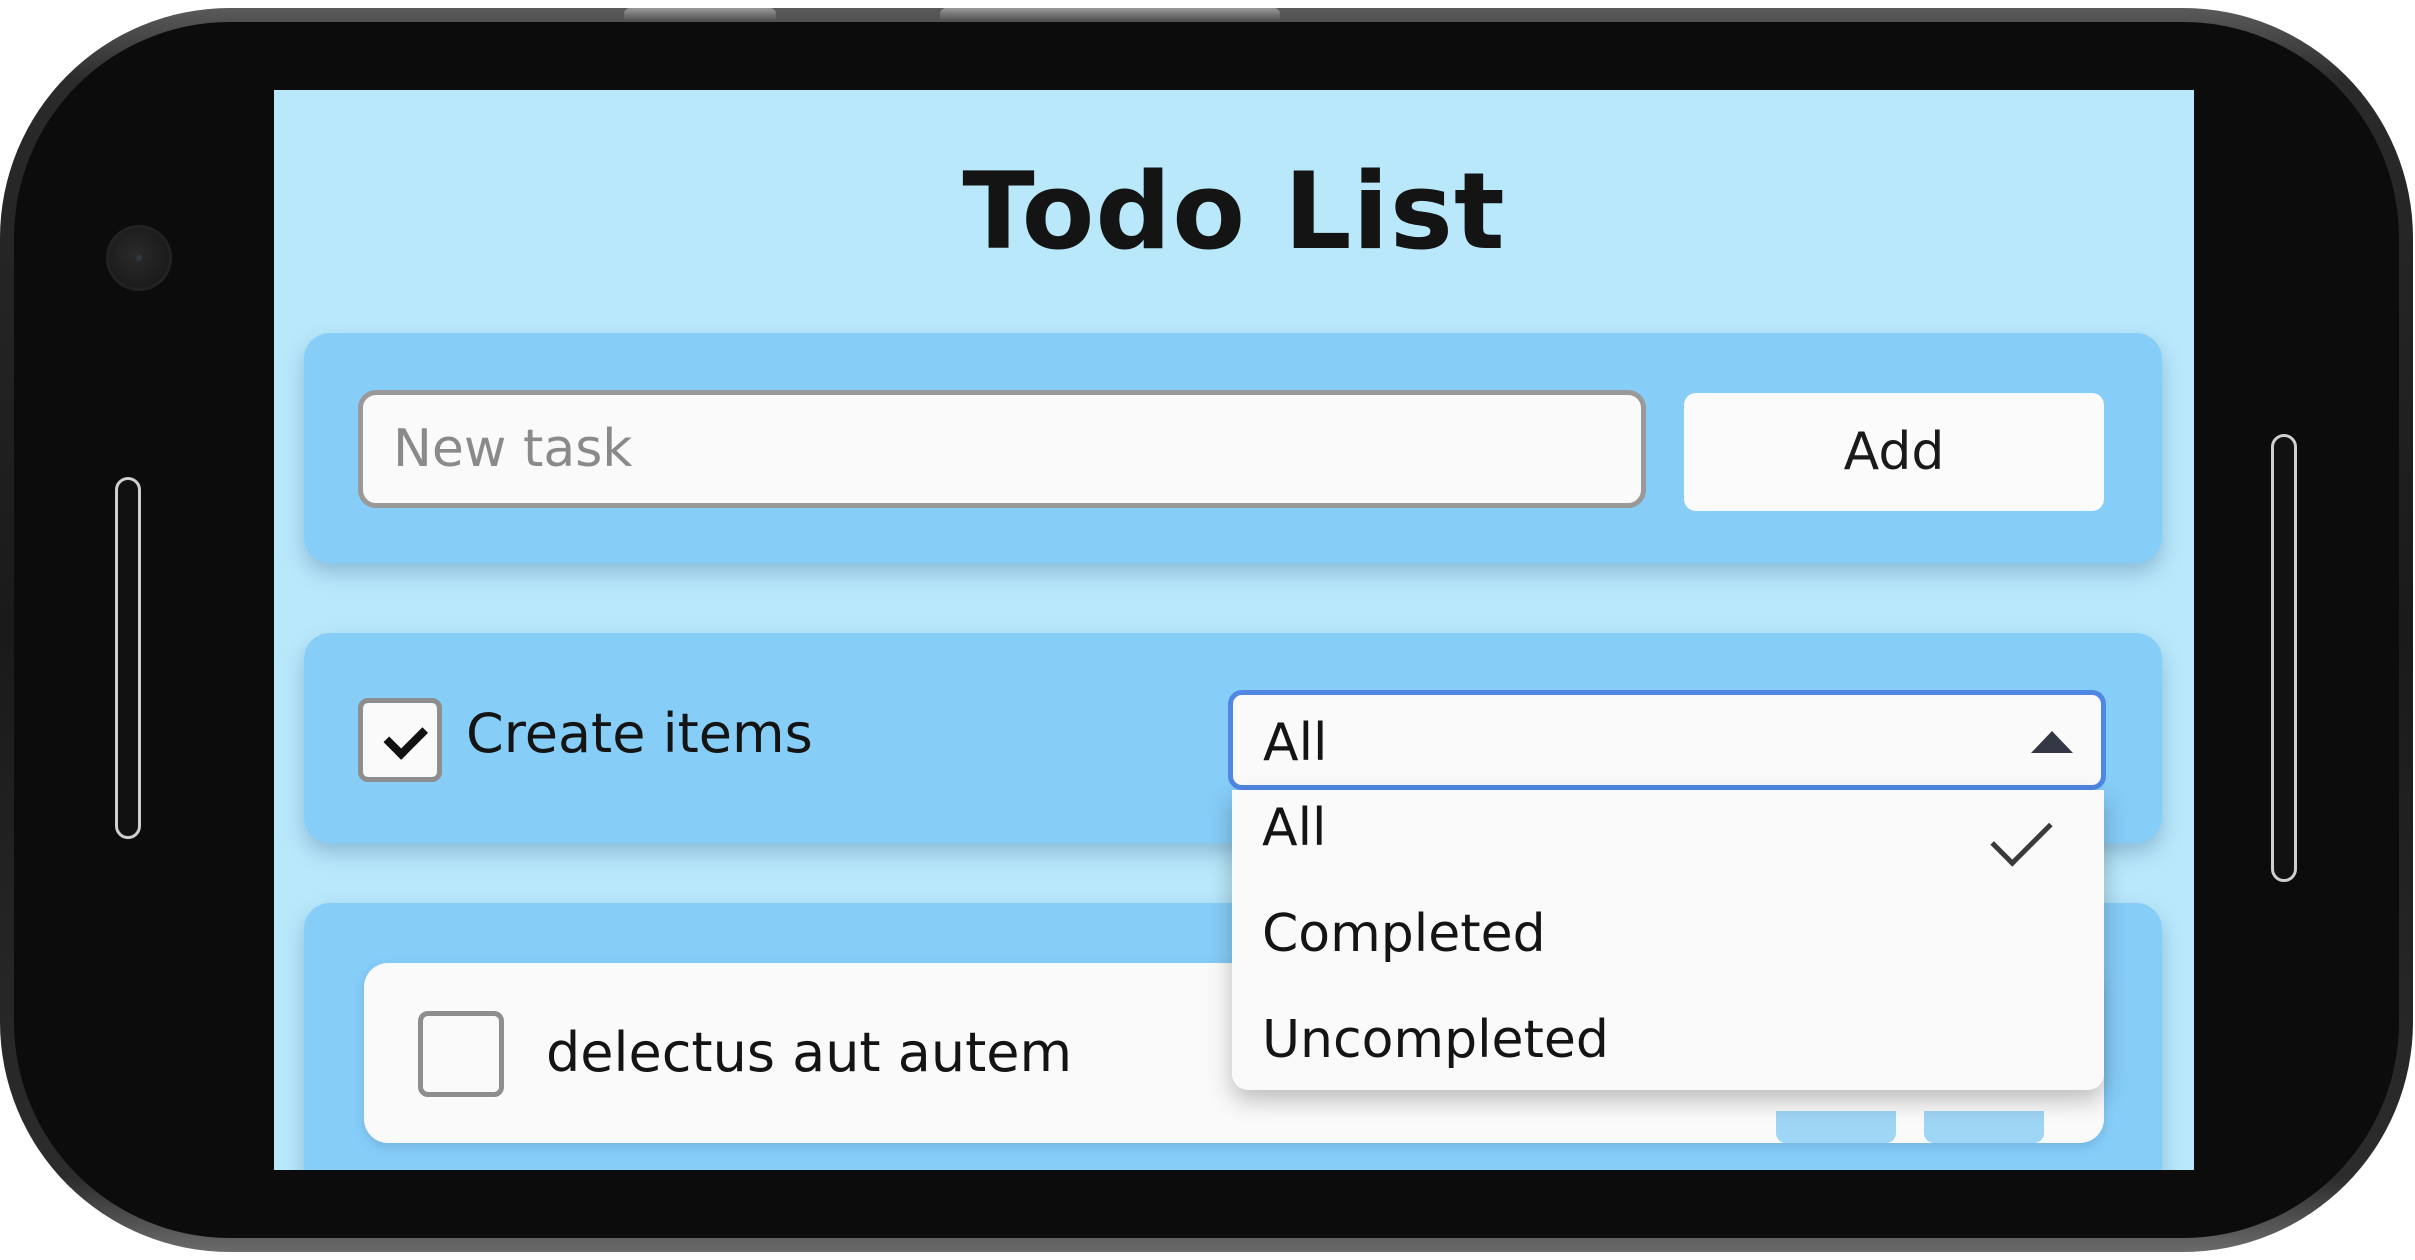 This screenshot has height=1260, width=2415. What do you see at coordinates (1984, 1127) in the screenshot?
I see `task-delete-button` at bounding box center [1984, 1127].